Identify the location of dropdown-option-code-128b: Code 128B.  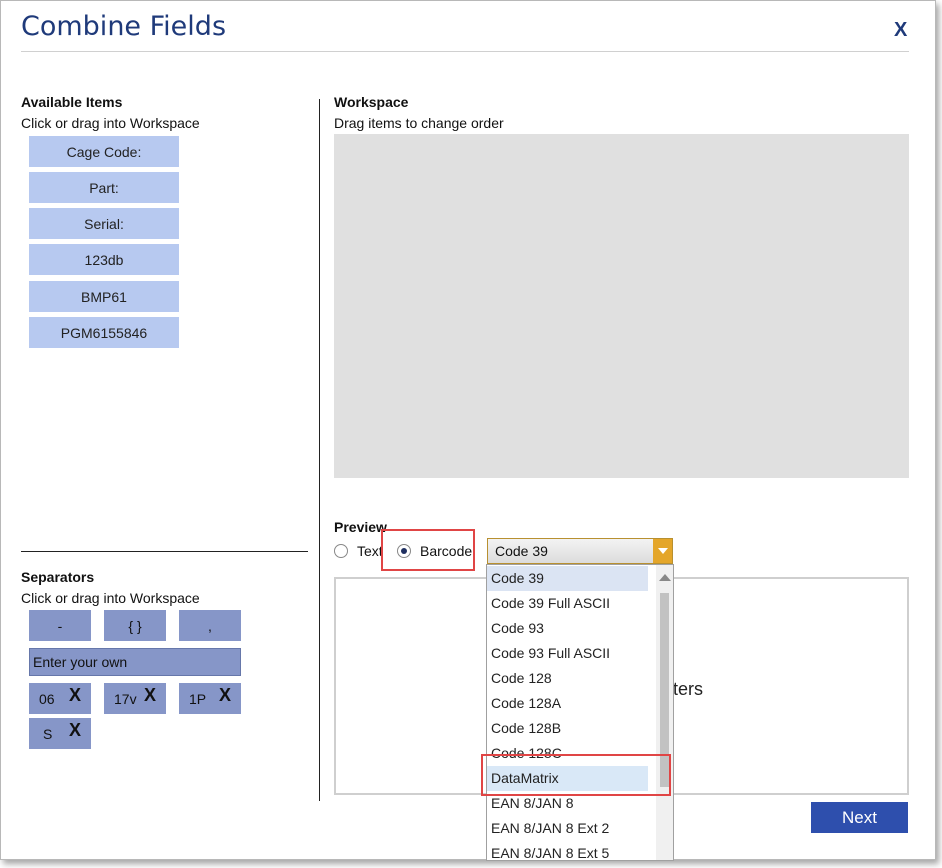
(567, 728).